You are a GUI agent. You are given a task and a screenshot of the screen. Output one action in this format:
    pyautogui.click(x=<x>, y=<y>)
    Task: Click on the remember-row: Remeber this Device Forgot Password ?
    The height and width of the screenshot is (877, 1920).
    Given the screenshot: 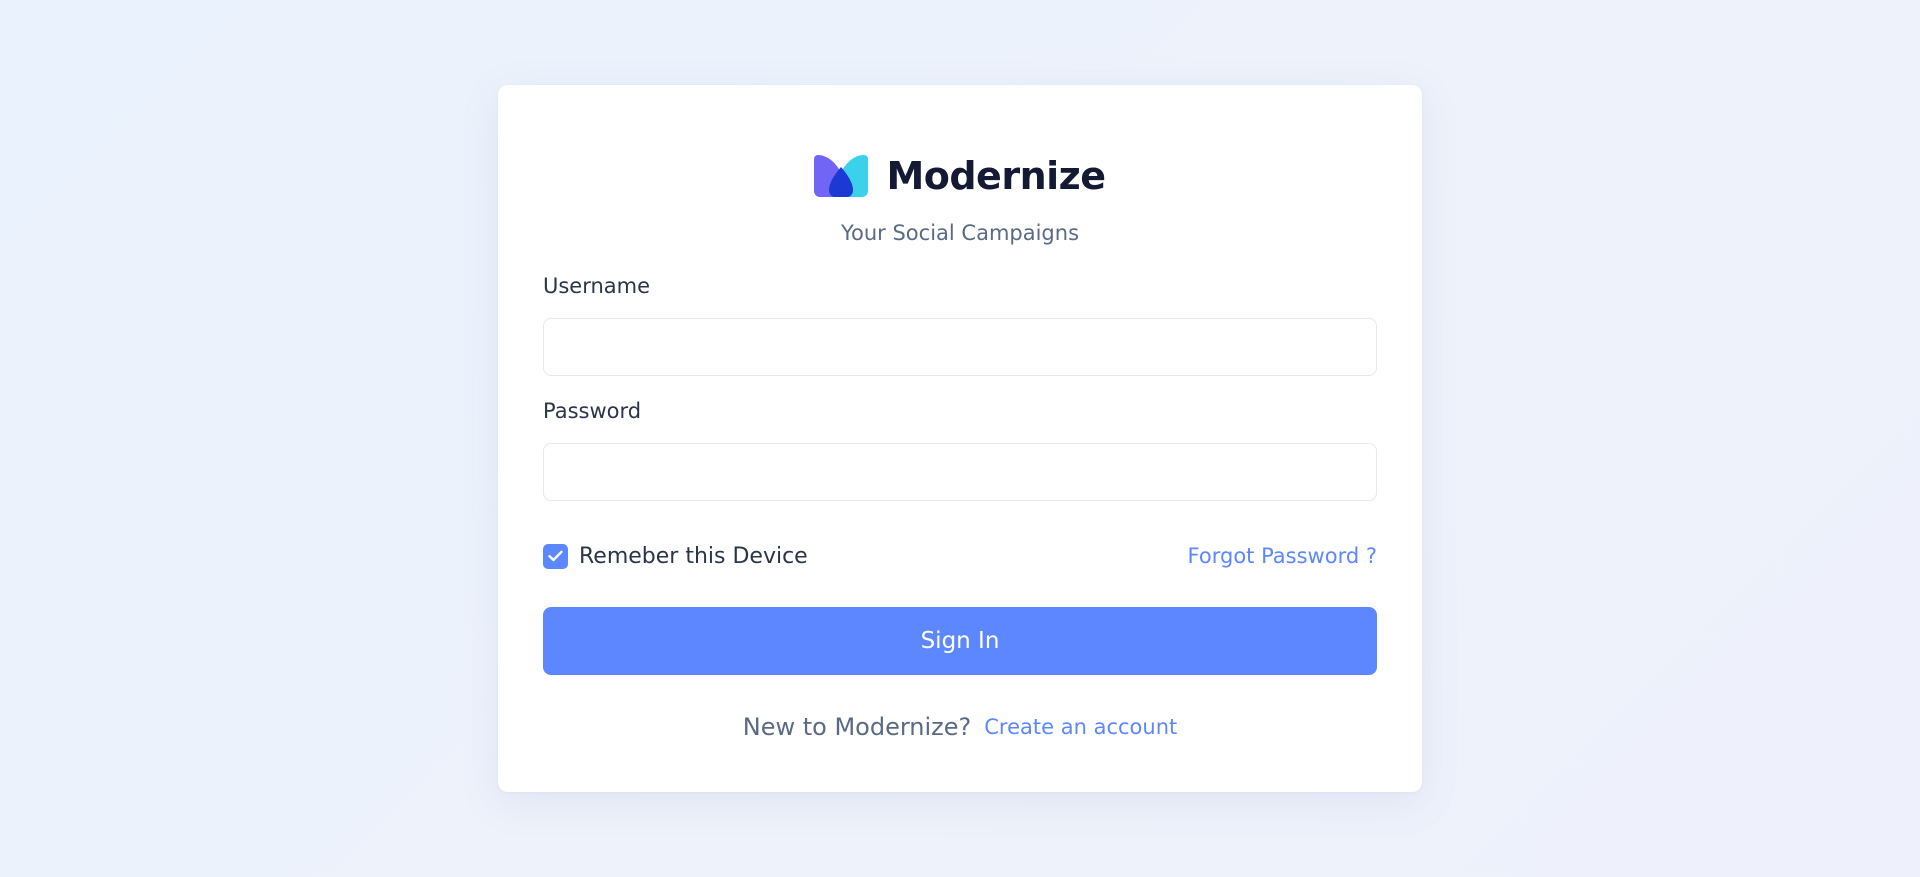 What is the action you would take?
    pyautogui.click(x=960, y=556)
    